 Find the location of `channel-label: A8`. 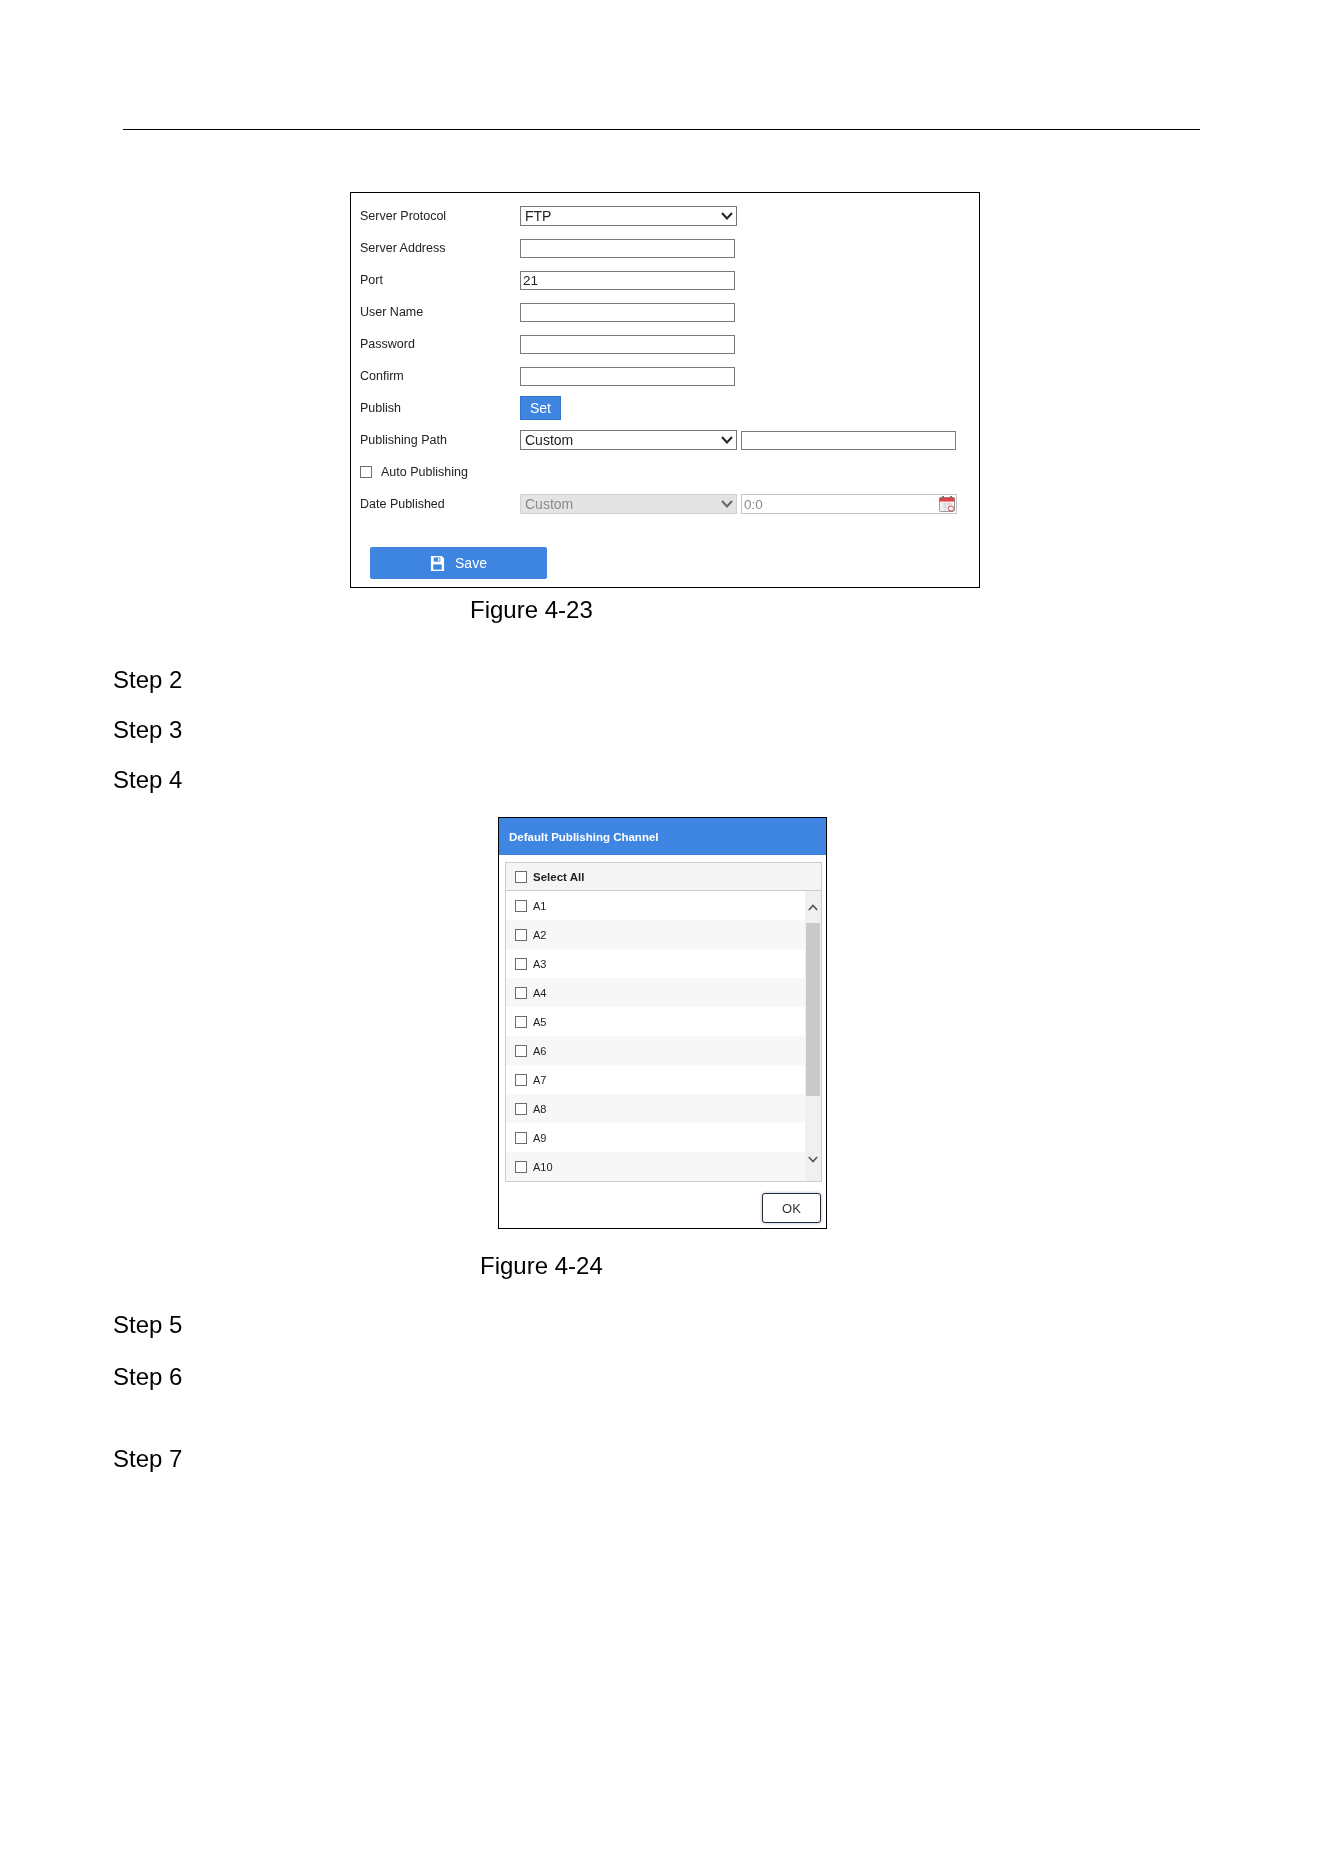

channel-label: A8 is located at coordinates (540, 1108).